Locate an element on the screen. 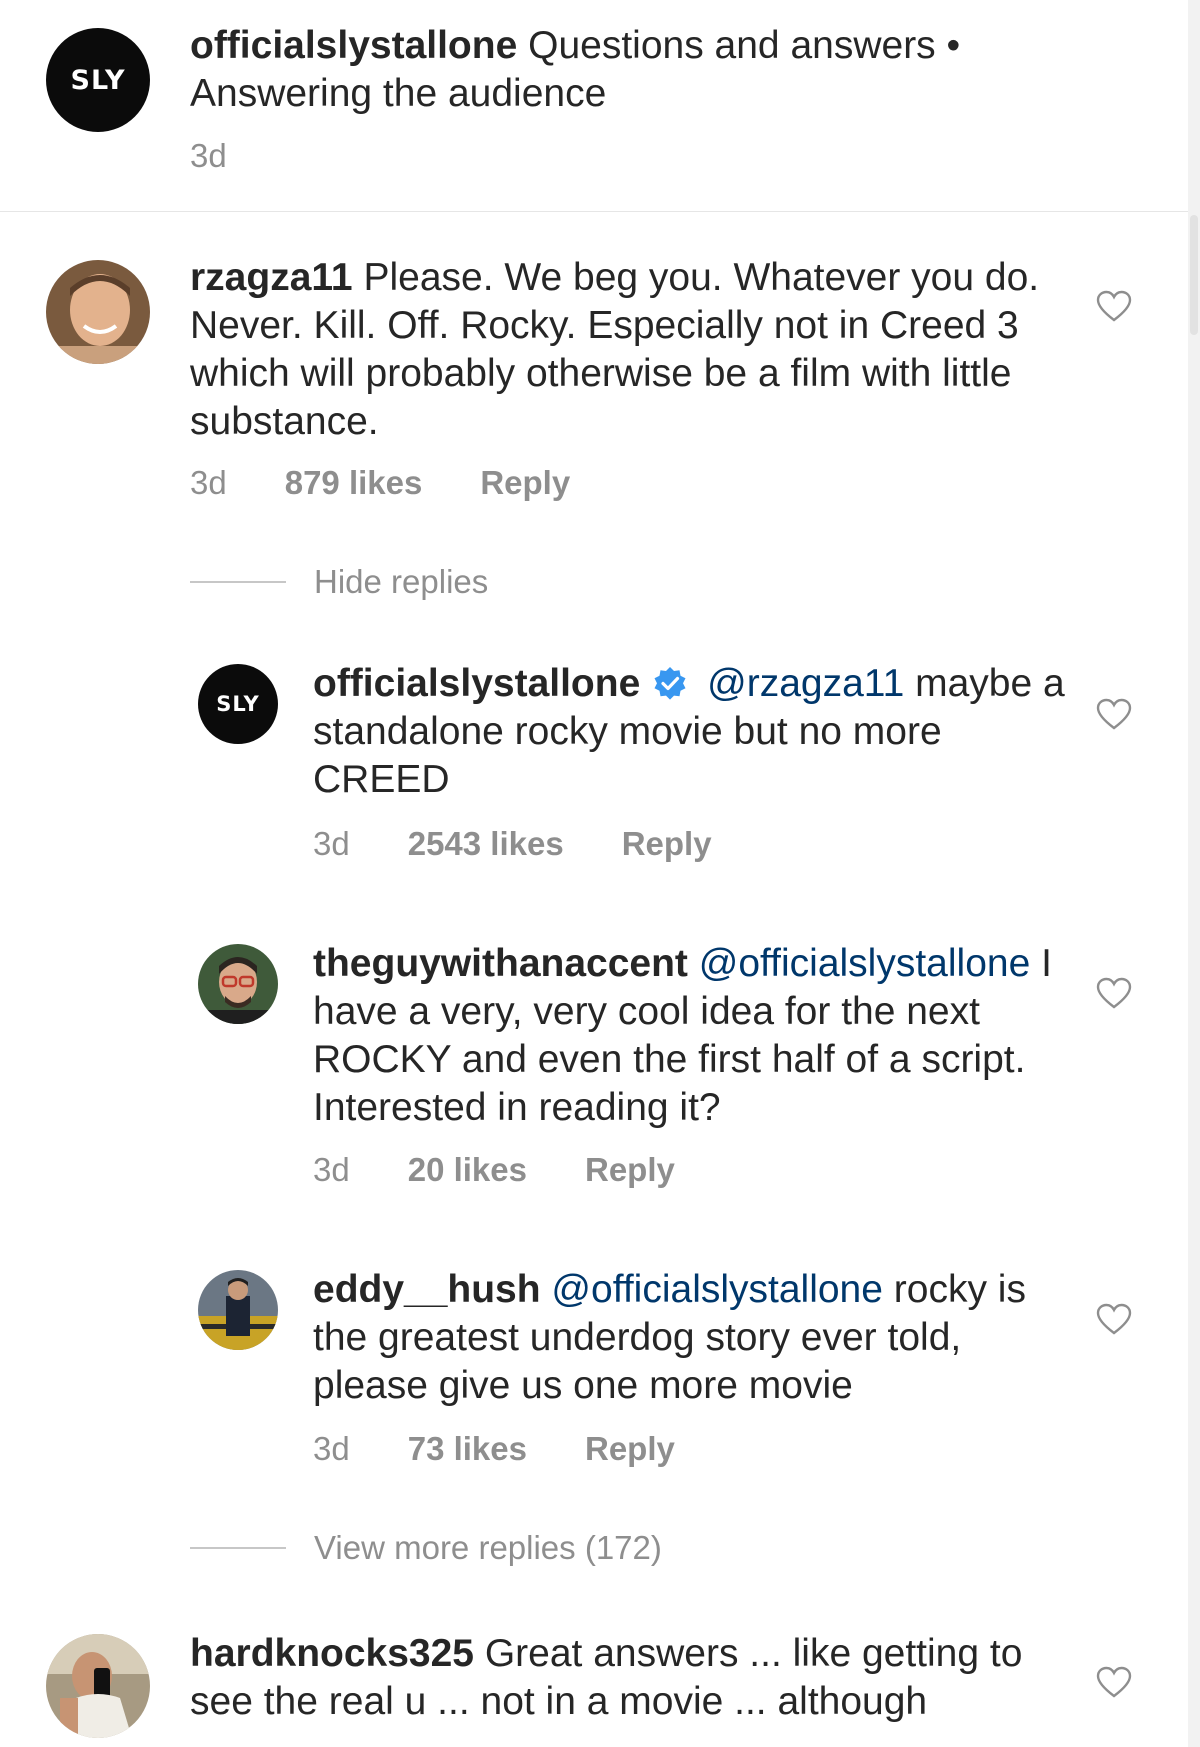 This screenshot has height=1747, width=1200. mention-link: @rzagza11 is located at coordinates (805, 683).